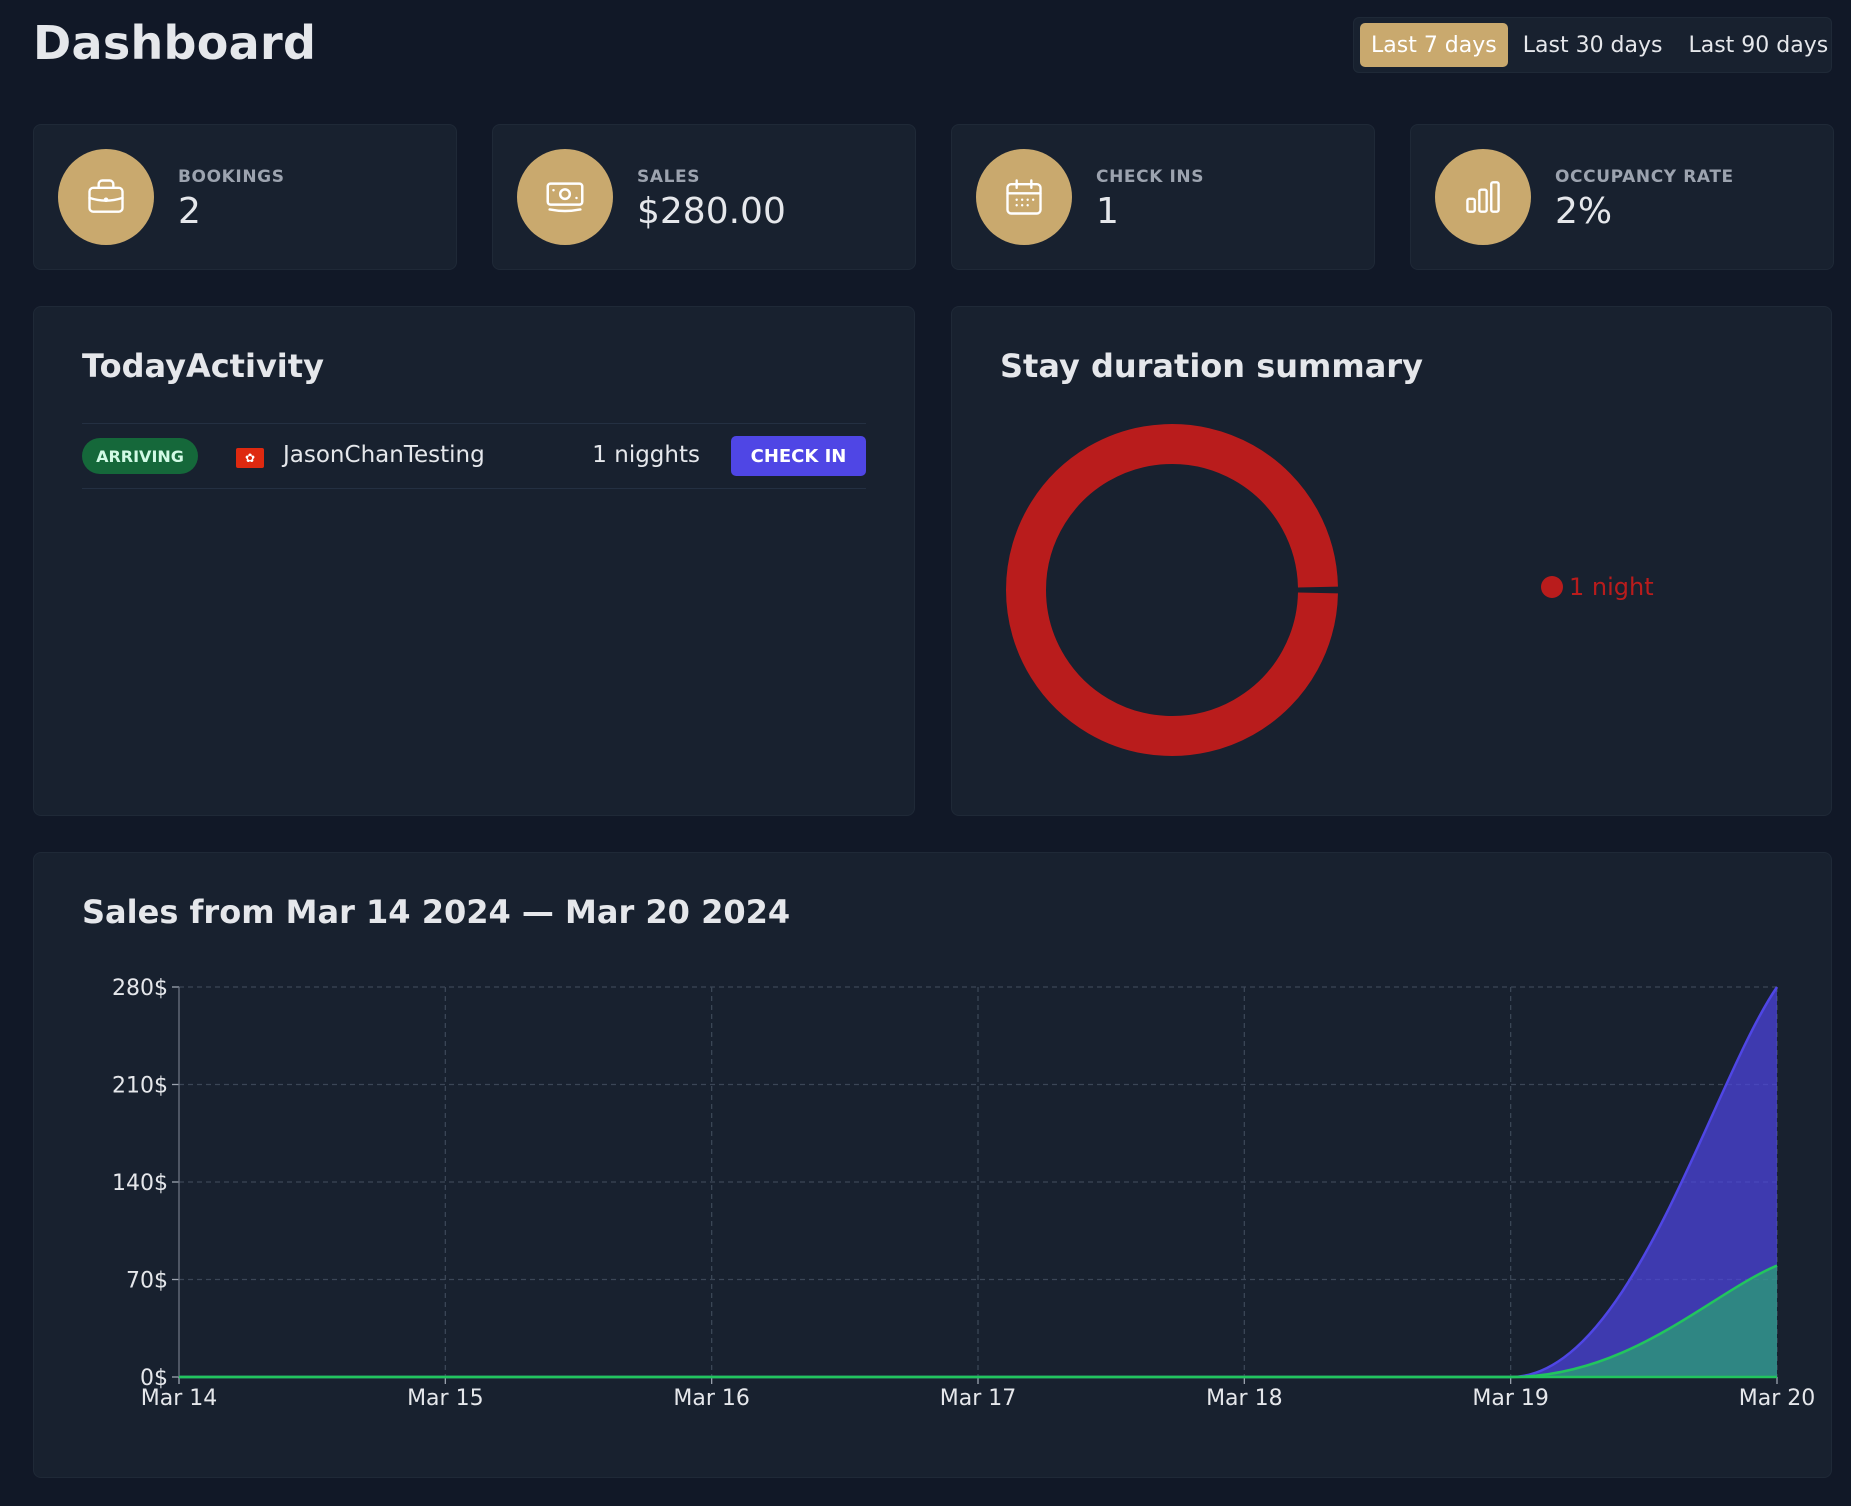 This screenshot has width=1851, height=1506. Describe the element at coordinates (231, 177) in the screenshot. I see `stat-label: Bookings` at that location.